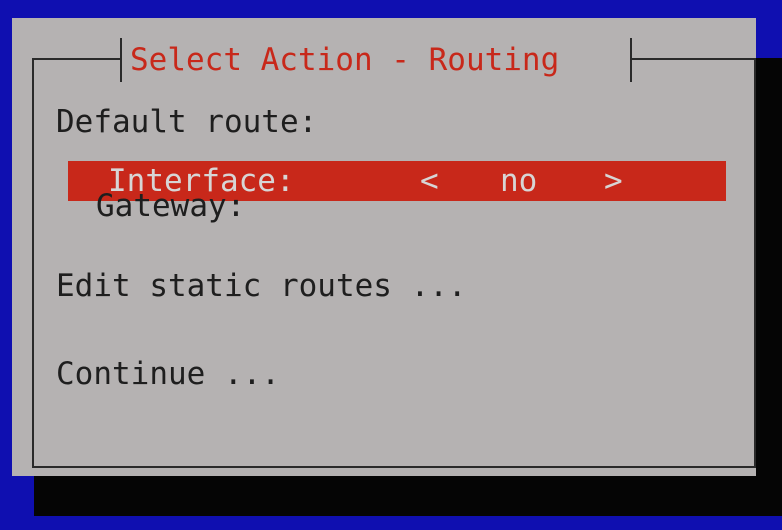 The height and width of the screenshot is (530, 782). I want to click on default-route-label: Default route:, so click(187, 122).